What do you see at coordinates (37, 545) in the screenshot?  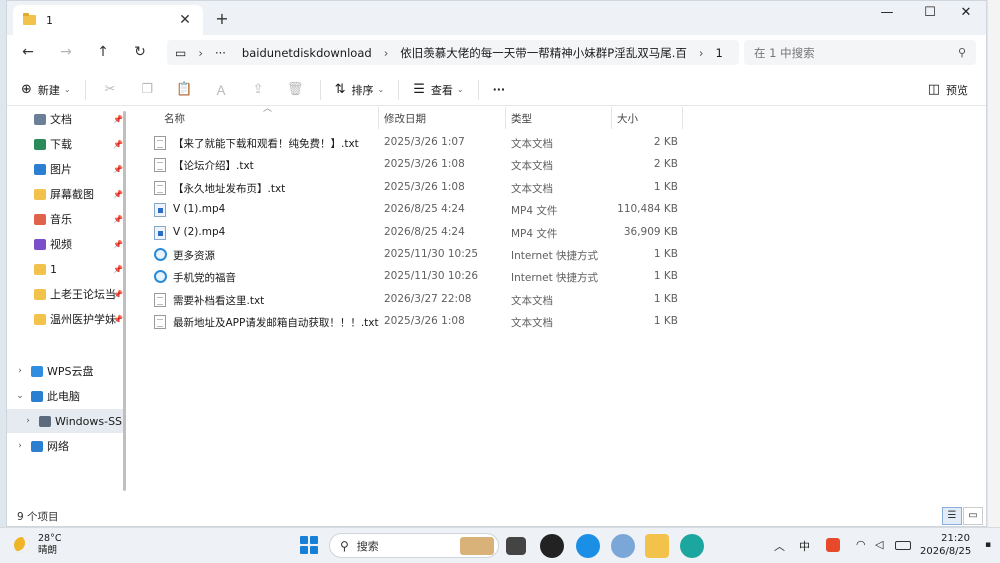 I see `weather-widget: 28°C 晴朗` at bounding box center [37, 545].